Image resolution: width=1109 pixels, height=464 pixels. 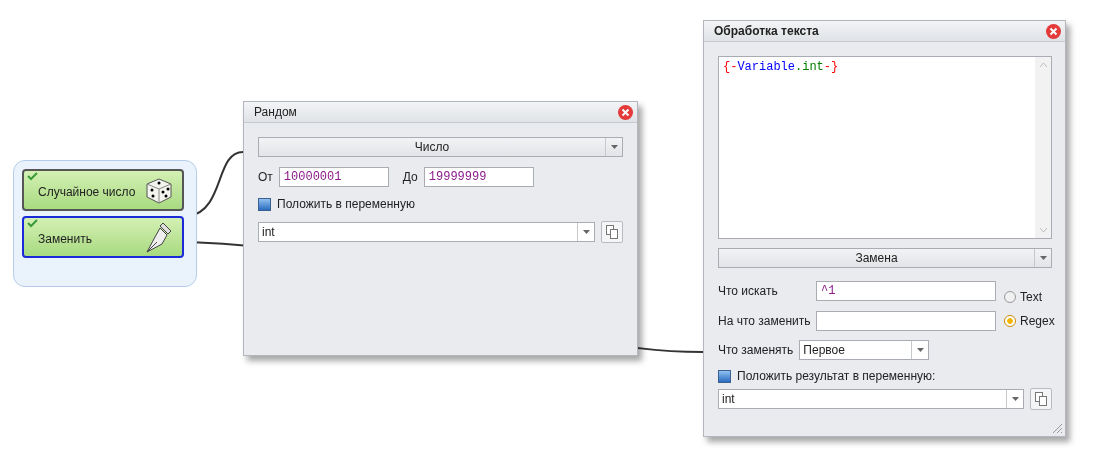 What do you see at coordinates (346, 204) in the screenshot?
I see `save-label: Положить в переменную` at bounding box center [346, 204].